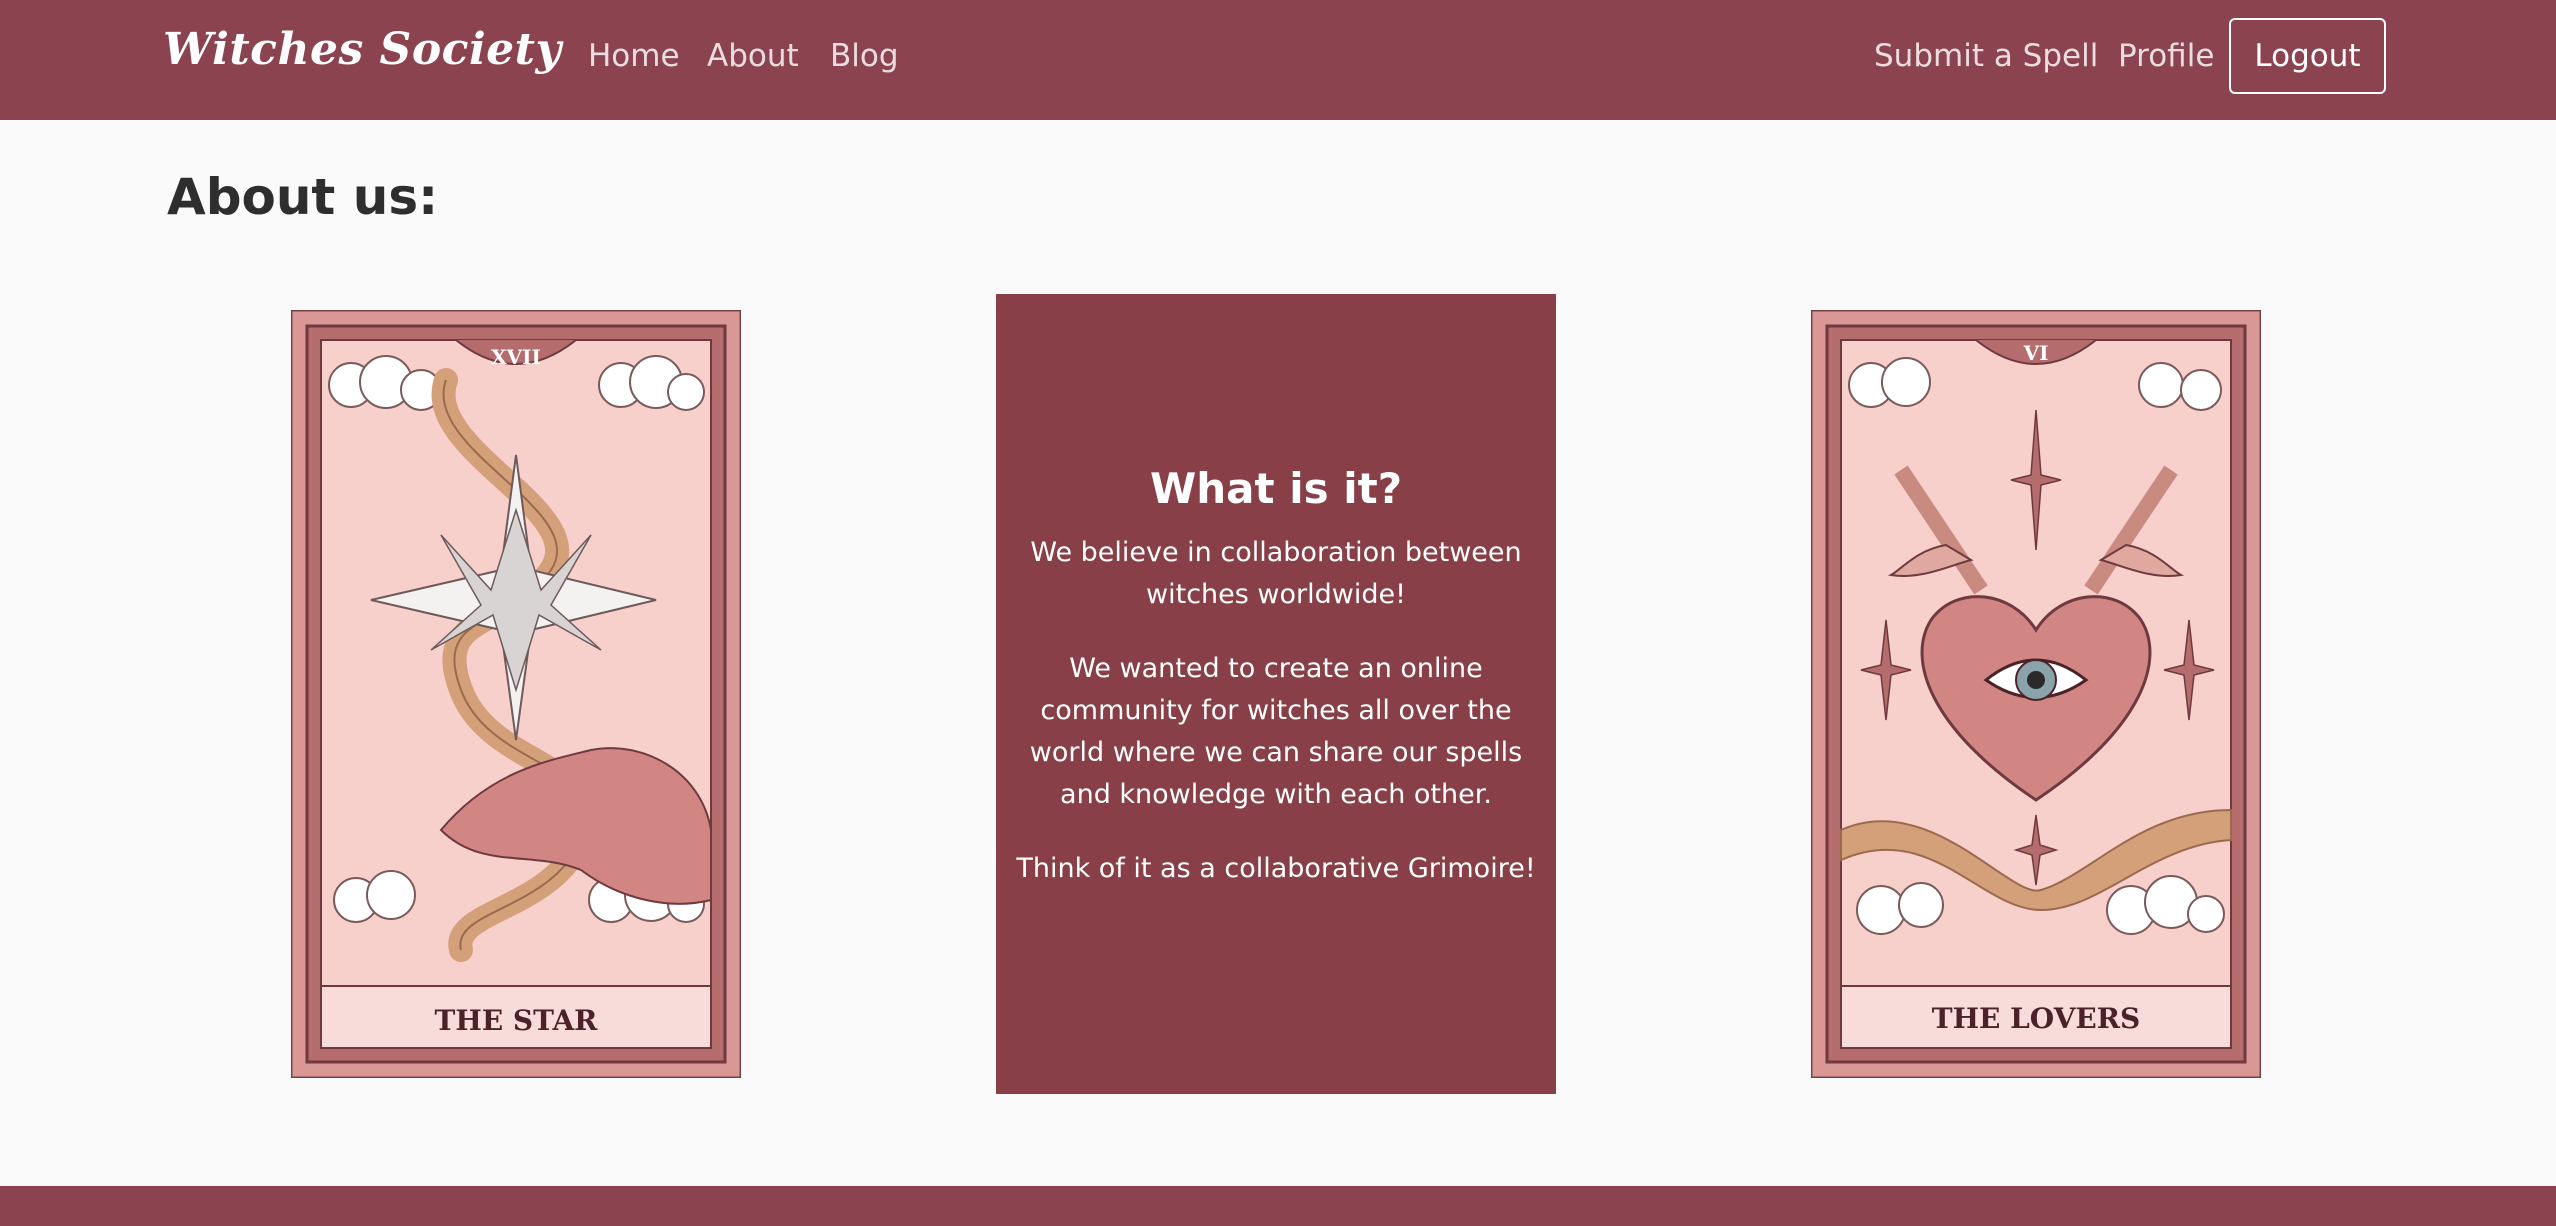 The image size is (2556, 1226). Describe the element at coordinates (1986, 56) in the screenshot. I see `nav-link-submit-spell: Submit a Spell` at that location.